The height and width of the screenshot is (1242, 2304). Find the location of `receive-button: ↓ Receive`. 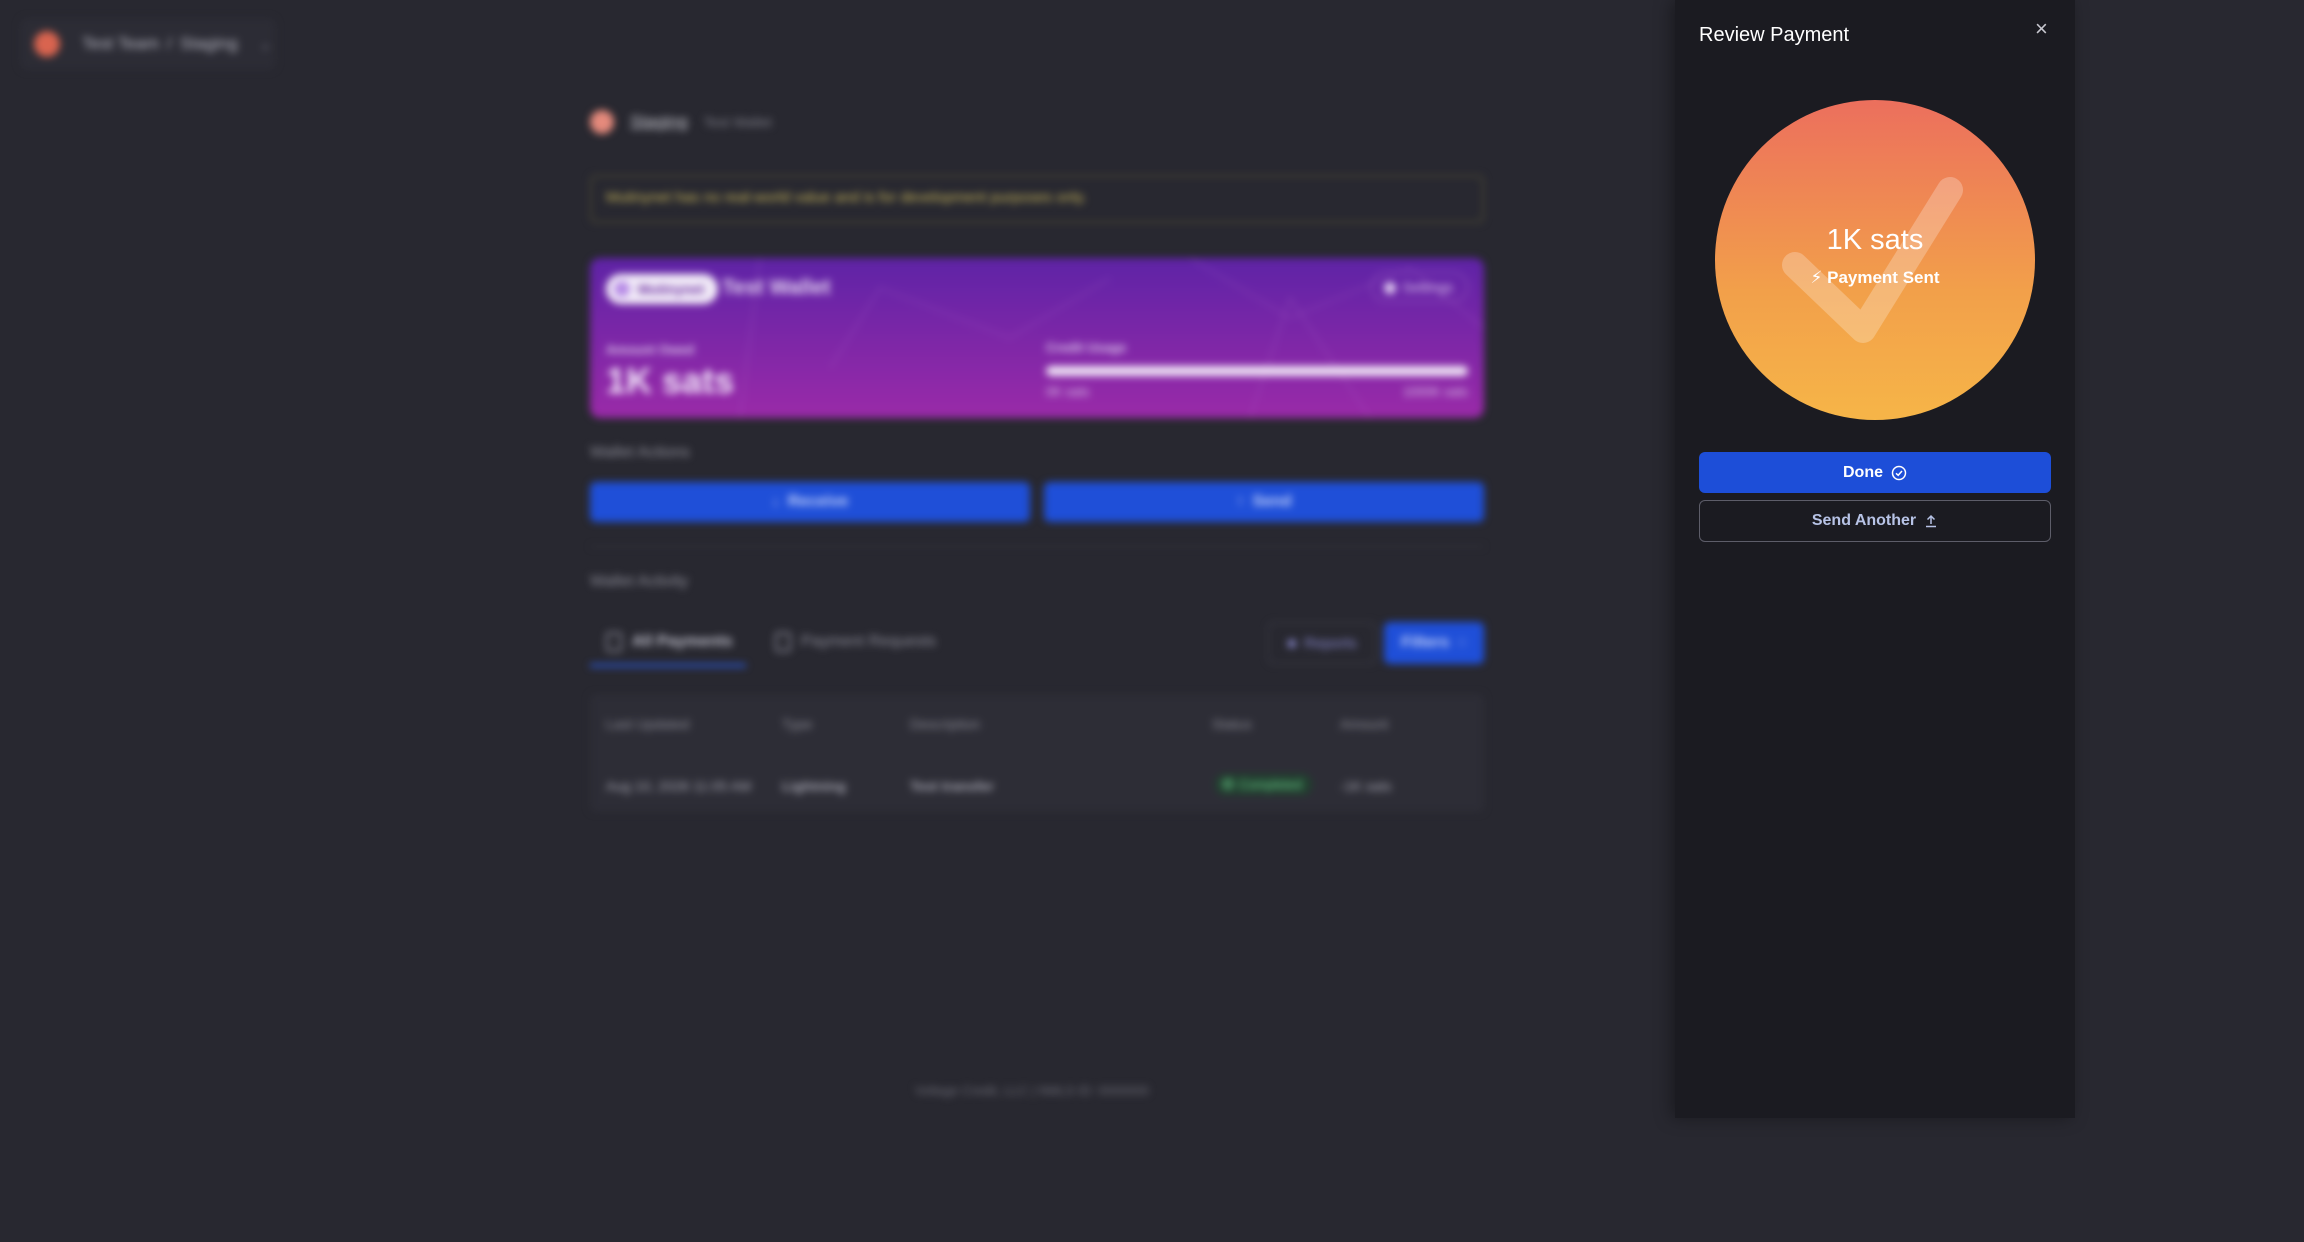

receive-button: ↓ Receive is located at coordinates (810, 502).